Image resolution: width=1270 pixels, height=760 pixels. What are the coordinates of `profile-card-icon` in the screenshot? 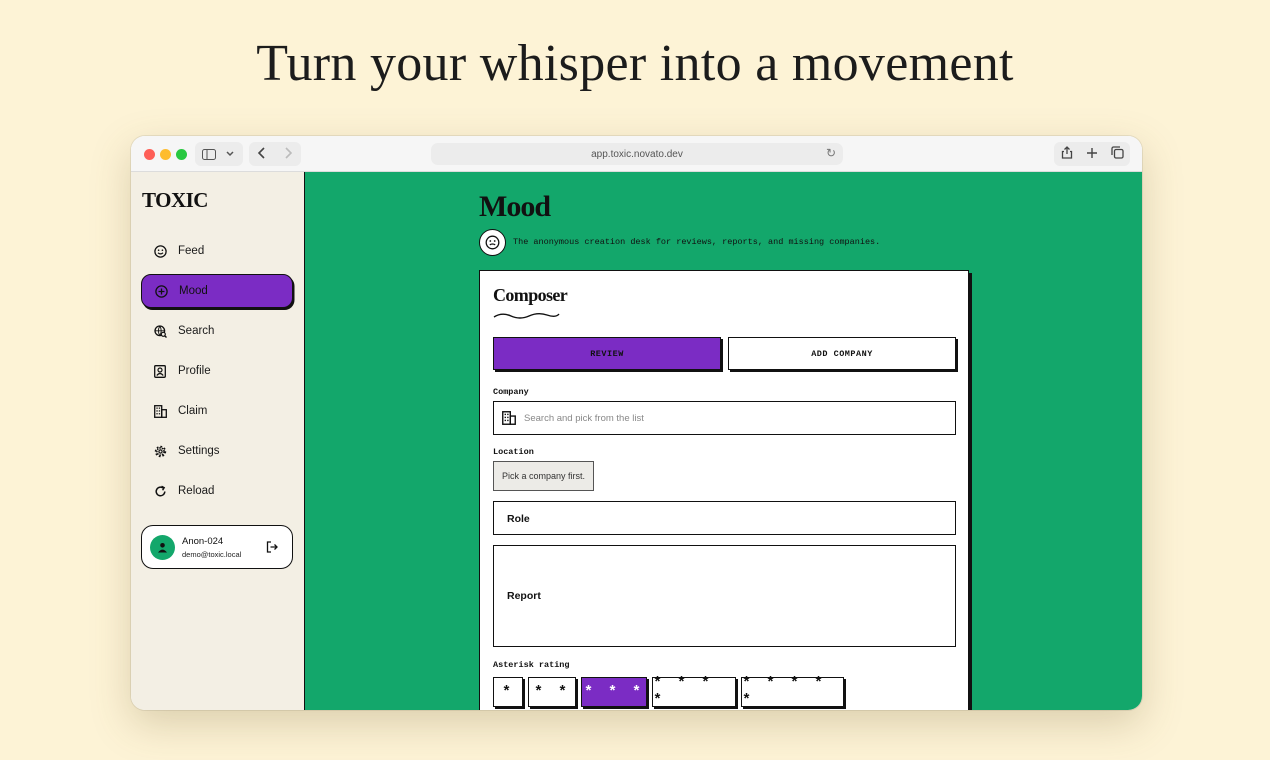 It's located at (160, 371).